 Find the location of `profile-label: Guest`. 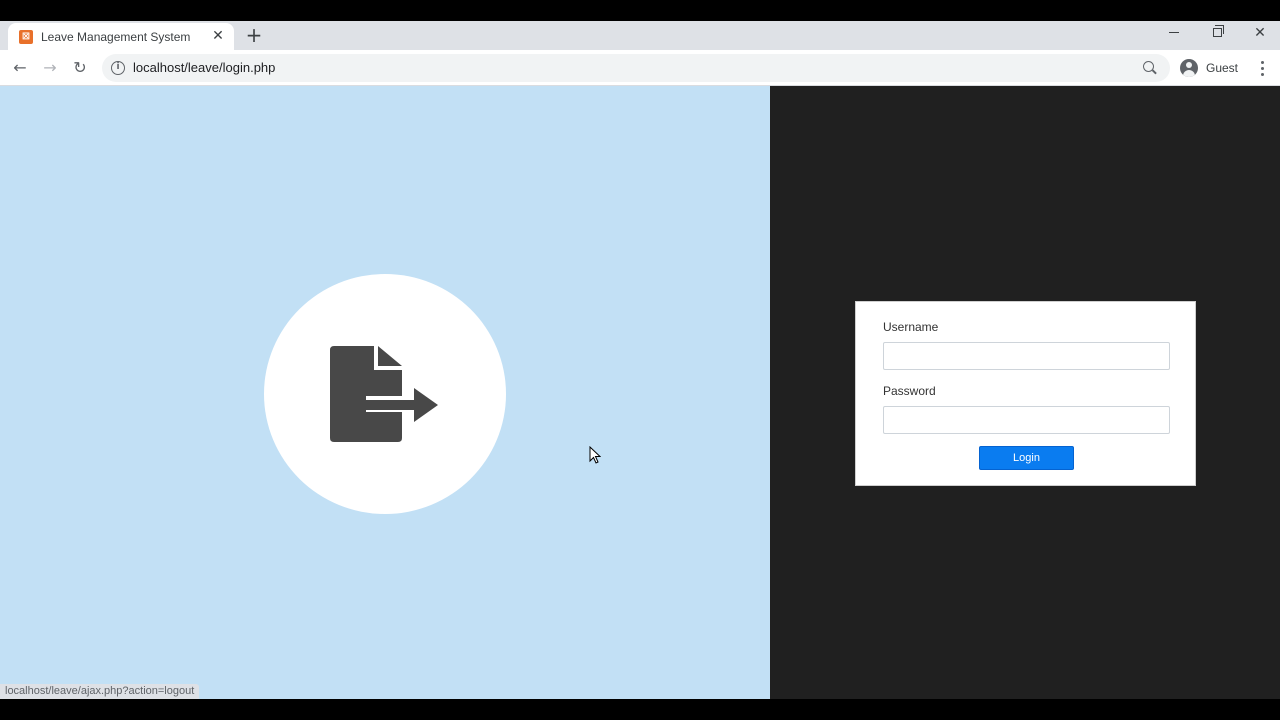

profile-label: Guest is located at coordinates (1222, 68).